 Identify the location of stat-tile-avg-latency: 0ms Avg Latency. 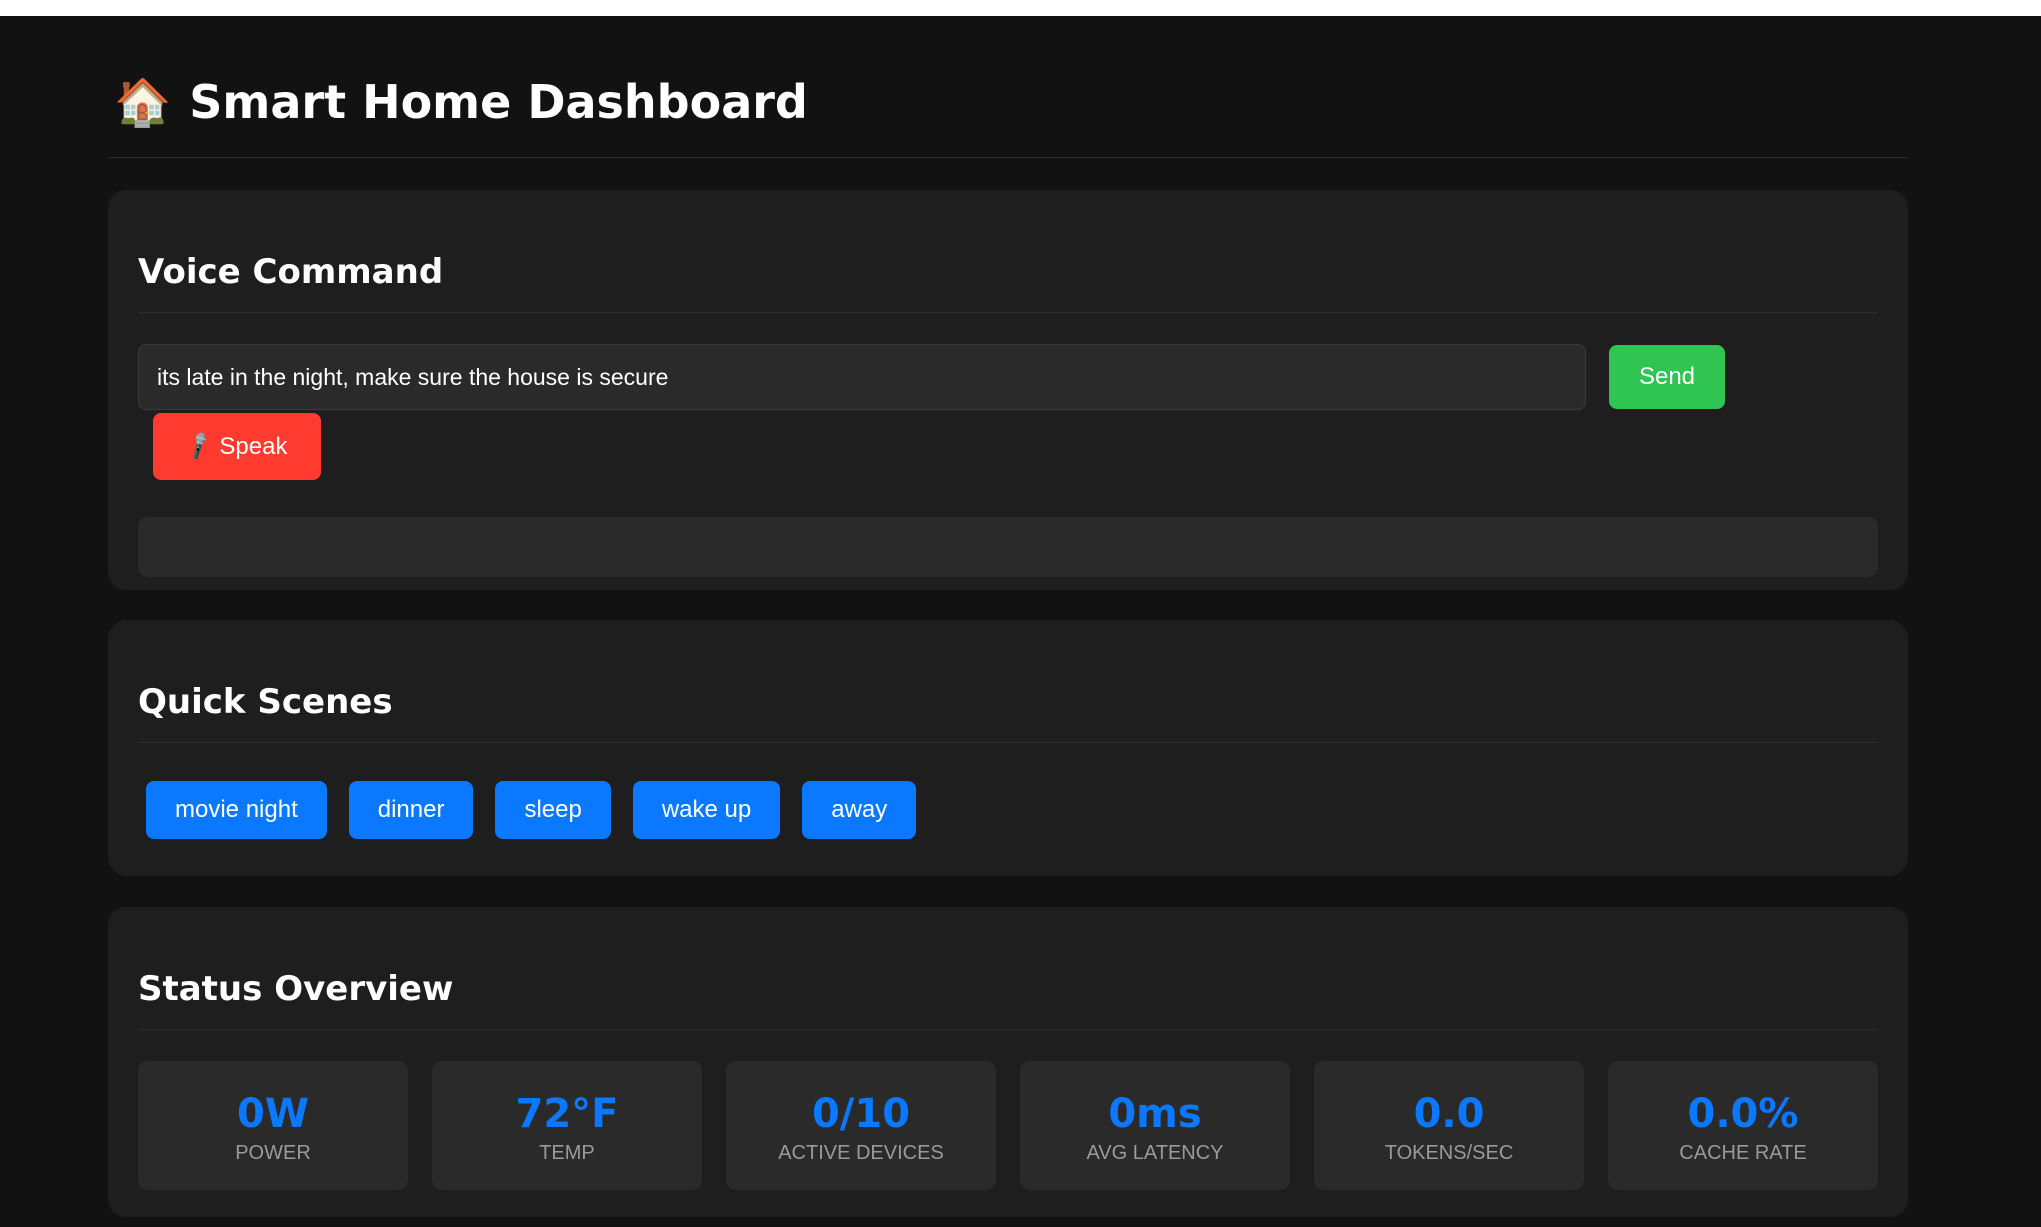
(1155, 1125).